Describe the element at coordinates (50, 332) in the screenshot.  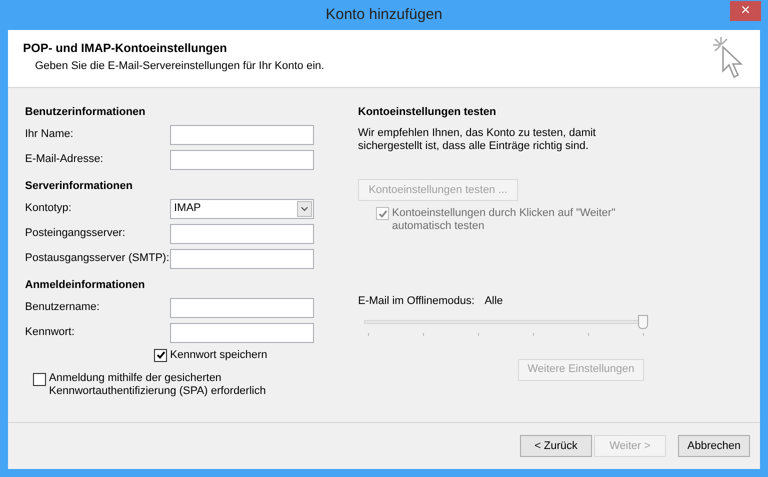
I see `field-label: Kennwort:` at that location.